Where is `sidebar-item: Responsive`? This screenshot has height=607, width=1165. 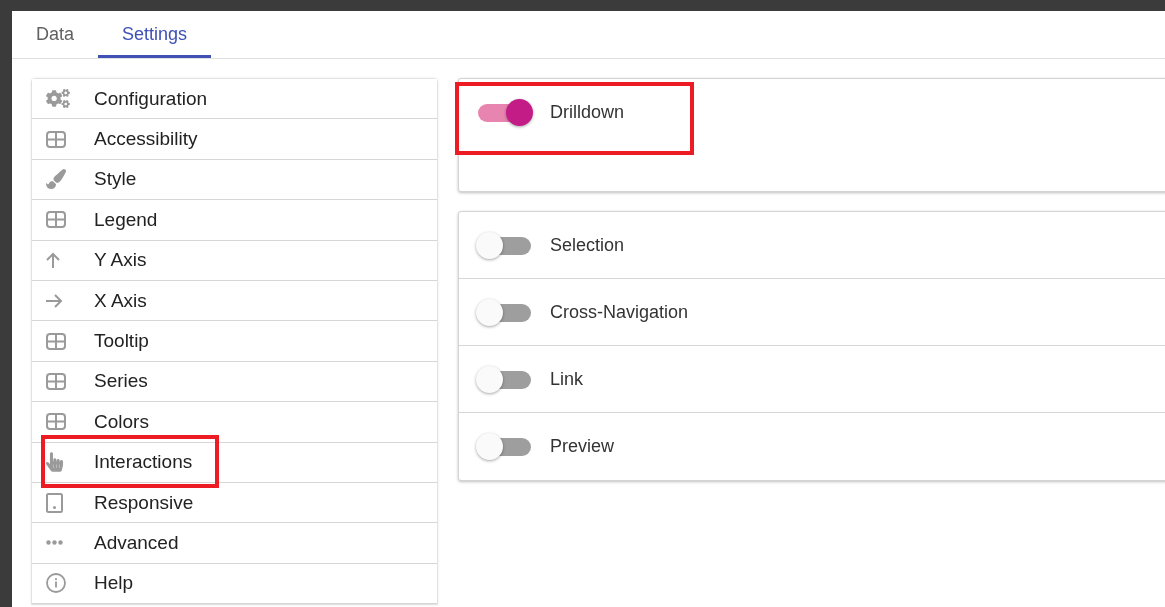
sidebar-item: Responsive is located at coordinates (234, 503).